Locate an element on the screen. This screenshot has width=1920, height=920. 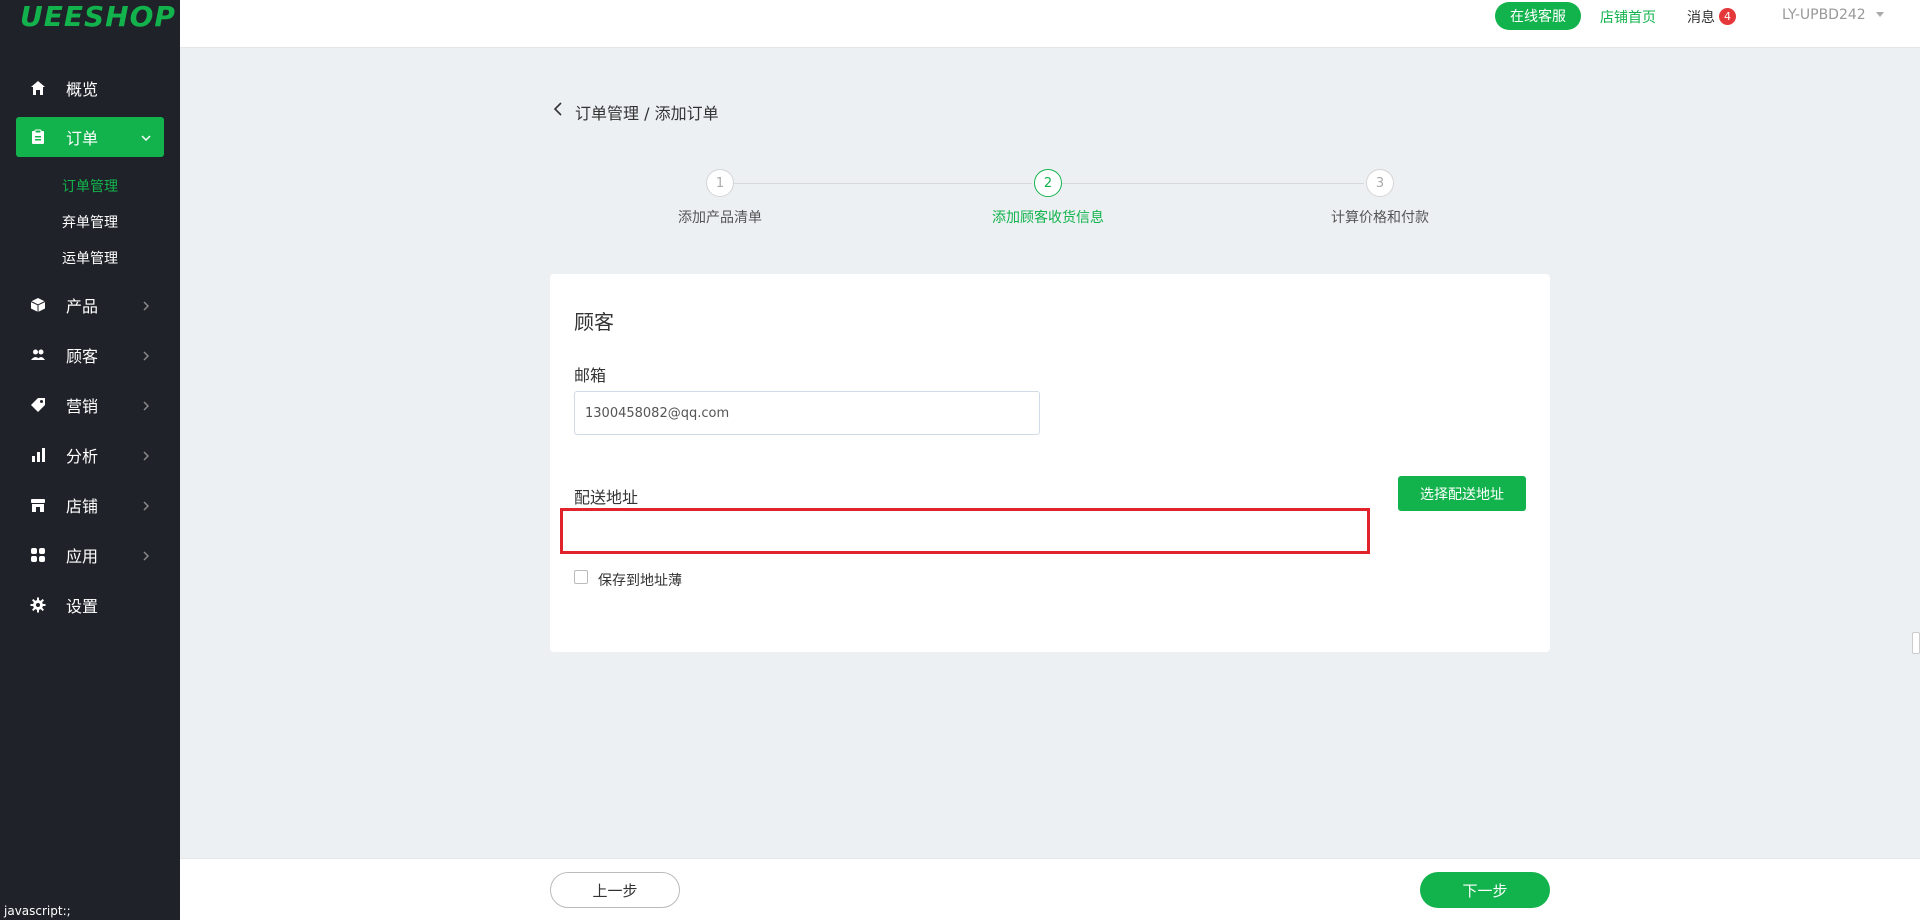
sidebar-item-products: 产品 is located at coordinates (90, 305).